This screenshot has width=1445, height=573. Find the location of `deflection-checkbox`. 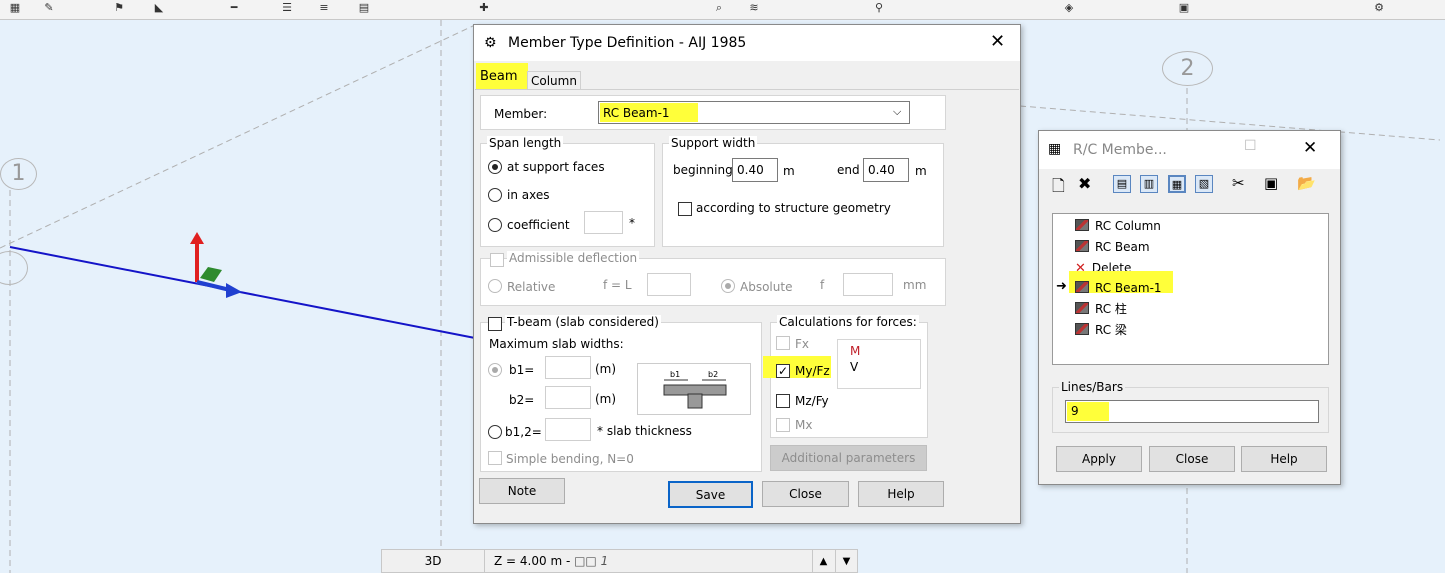

deflection-checkbox is located at coordinates (497, 260).